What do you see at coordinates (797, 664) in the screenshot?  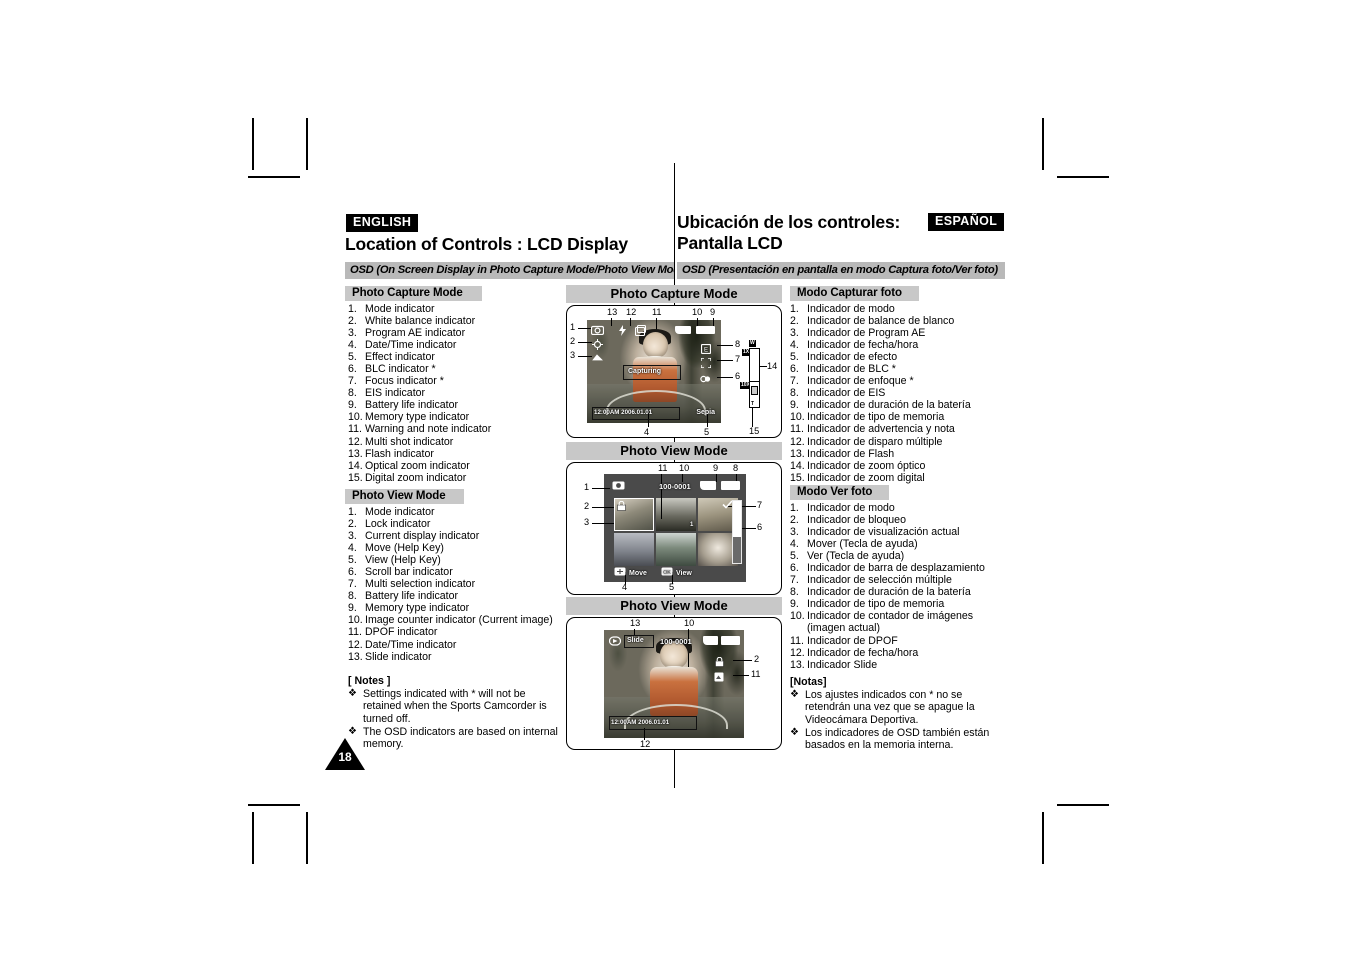 I see `list-item-number: 13.` at bounding box center [797, 664].